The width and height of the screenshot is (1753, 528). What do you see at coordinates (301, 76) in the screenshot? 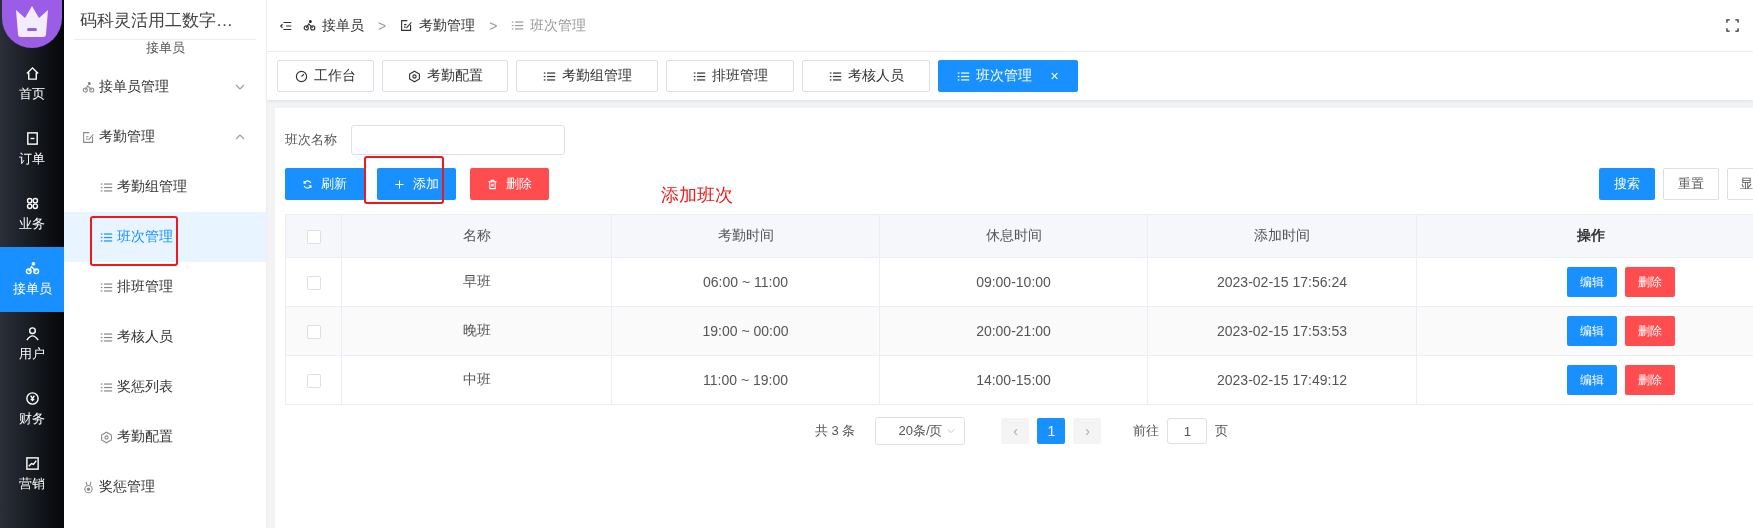
I see `gauge-icon` at bounding box center [301, 76].